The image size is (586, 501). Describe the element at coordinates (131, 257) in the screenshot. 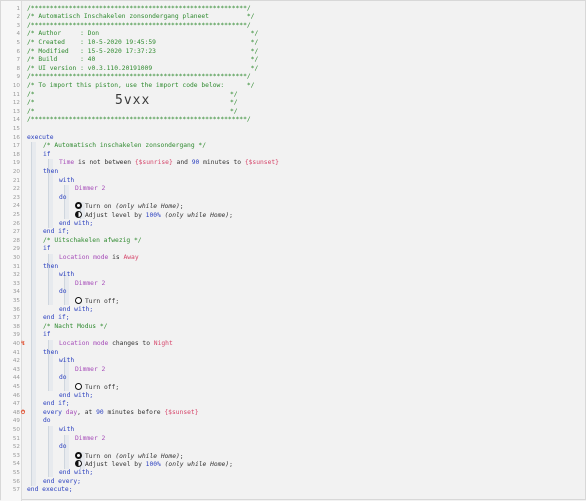

I see `away: Away` at that location.